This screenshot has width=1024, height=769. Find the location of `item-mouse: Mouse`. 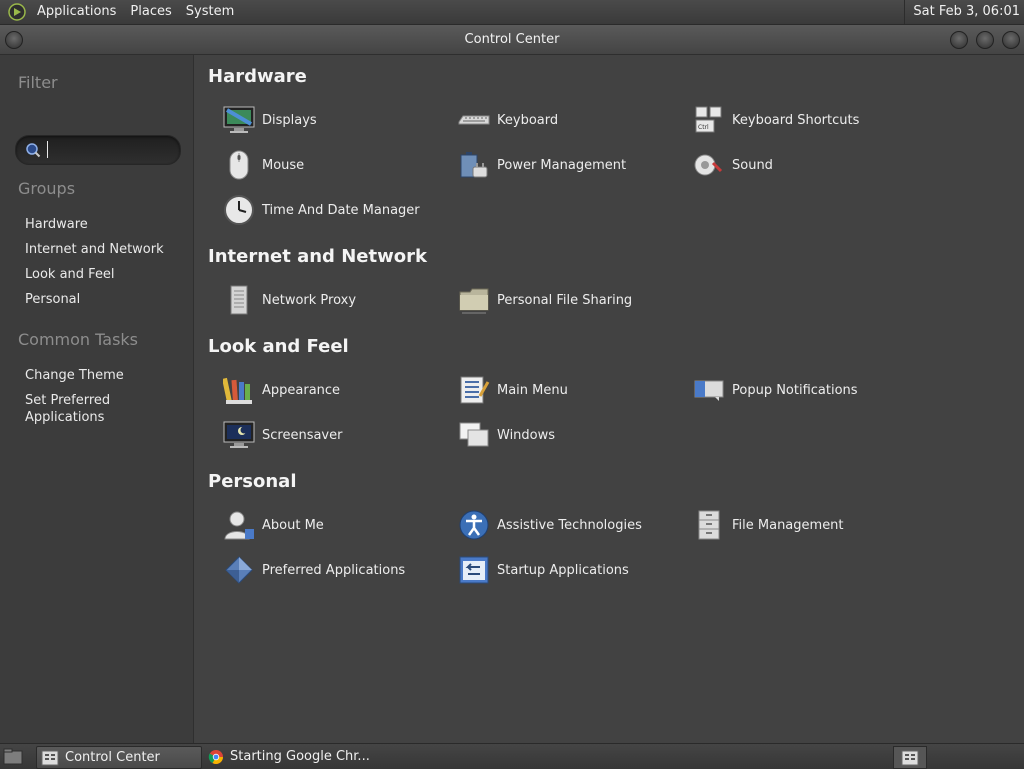

item-mouse: Mouse is located at coordinates (337, 165).